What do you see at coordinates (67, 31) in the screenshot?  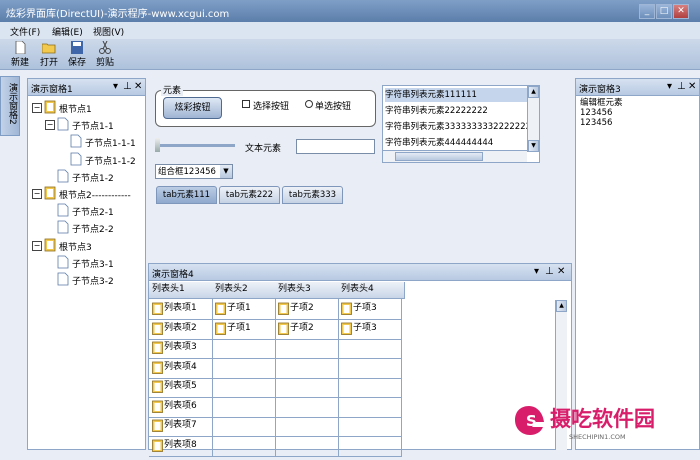 I see `menu-edit: 编辑(E)` at bounding box center [67, 31].